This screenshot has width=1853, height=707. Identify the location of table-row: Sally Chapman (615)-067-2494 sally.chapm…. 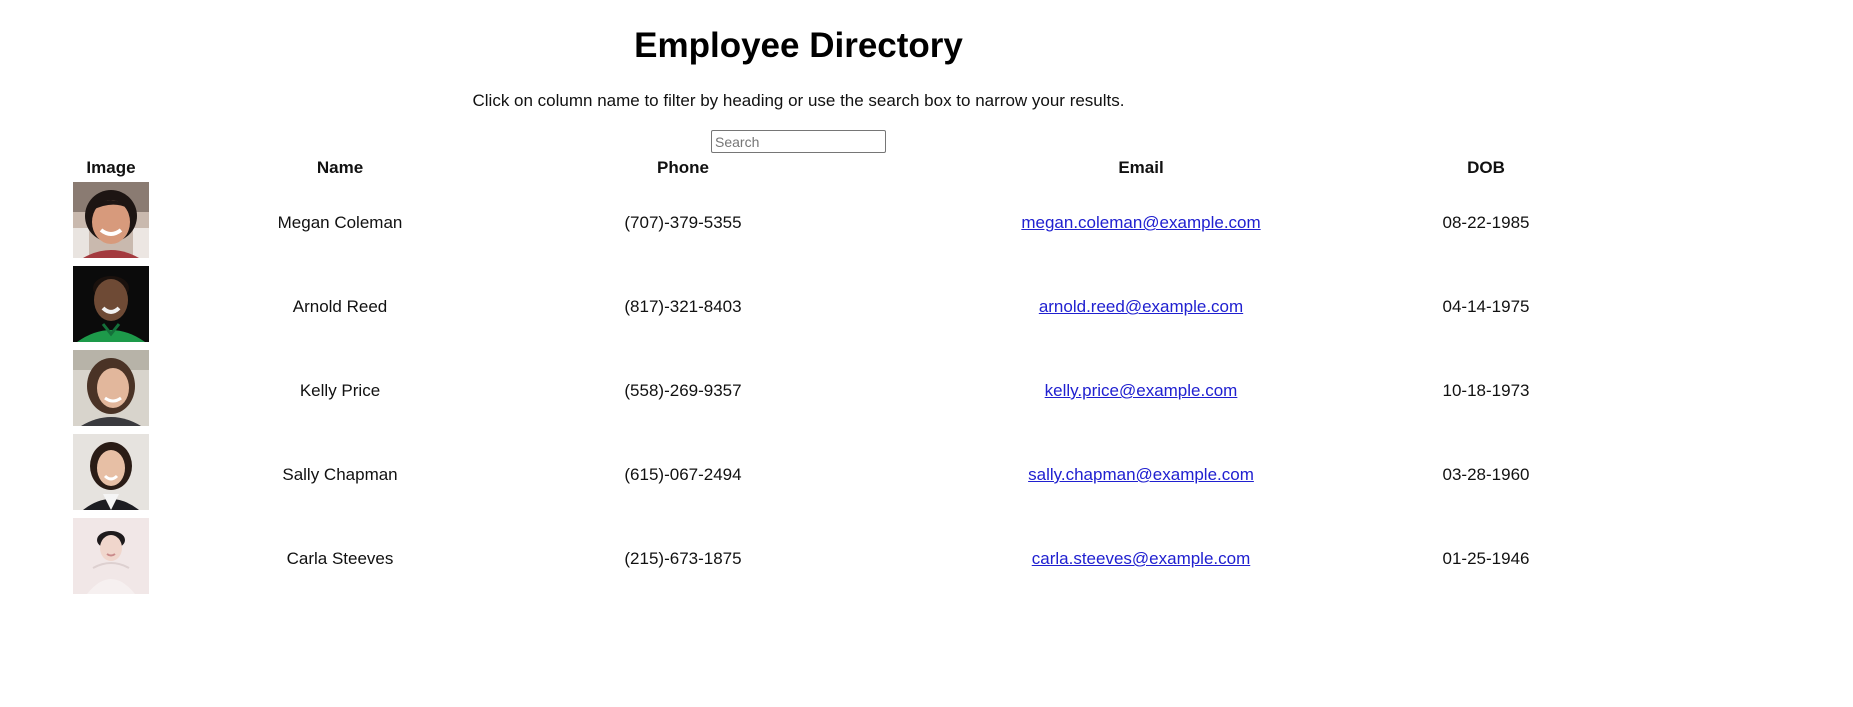
(798, 472).